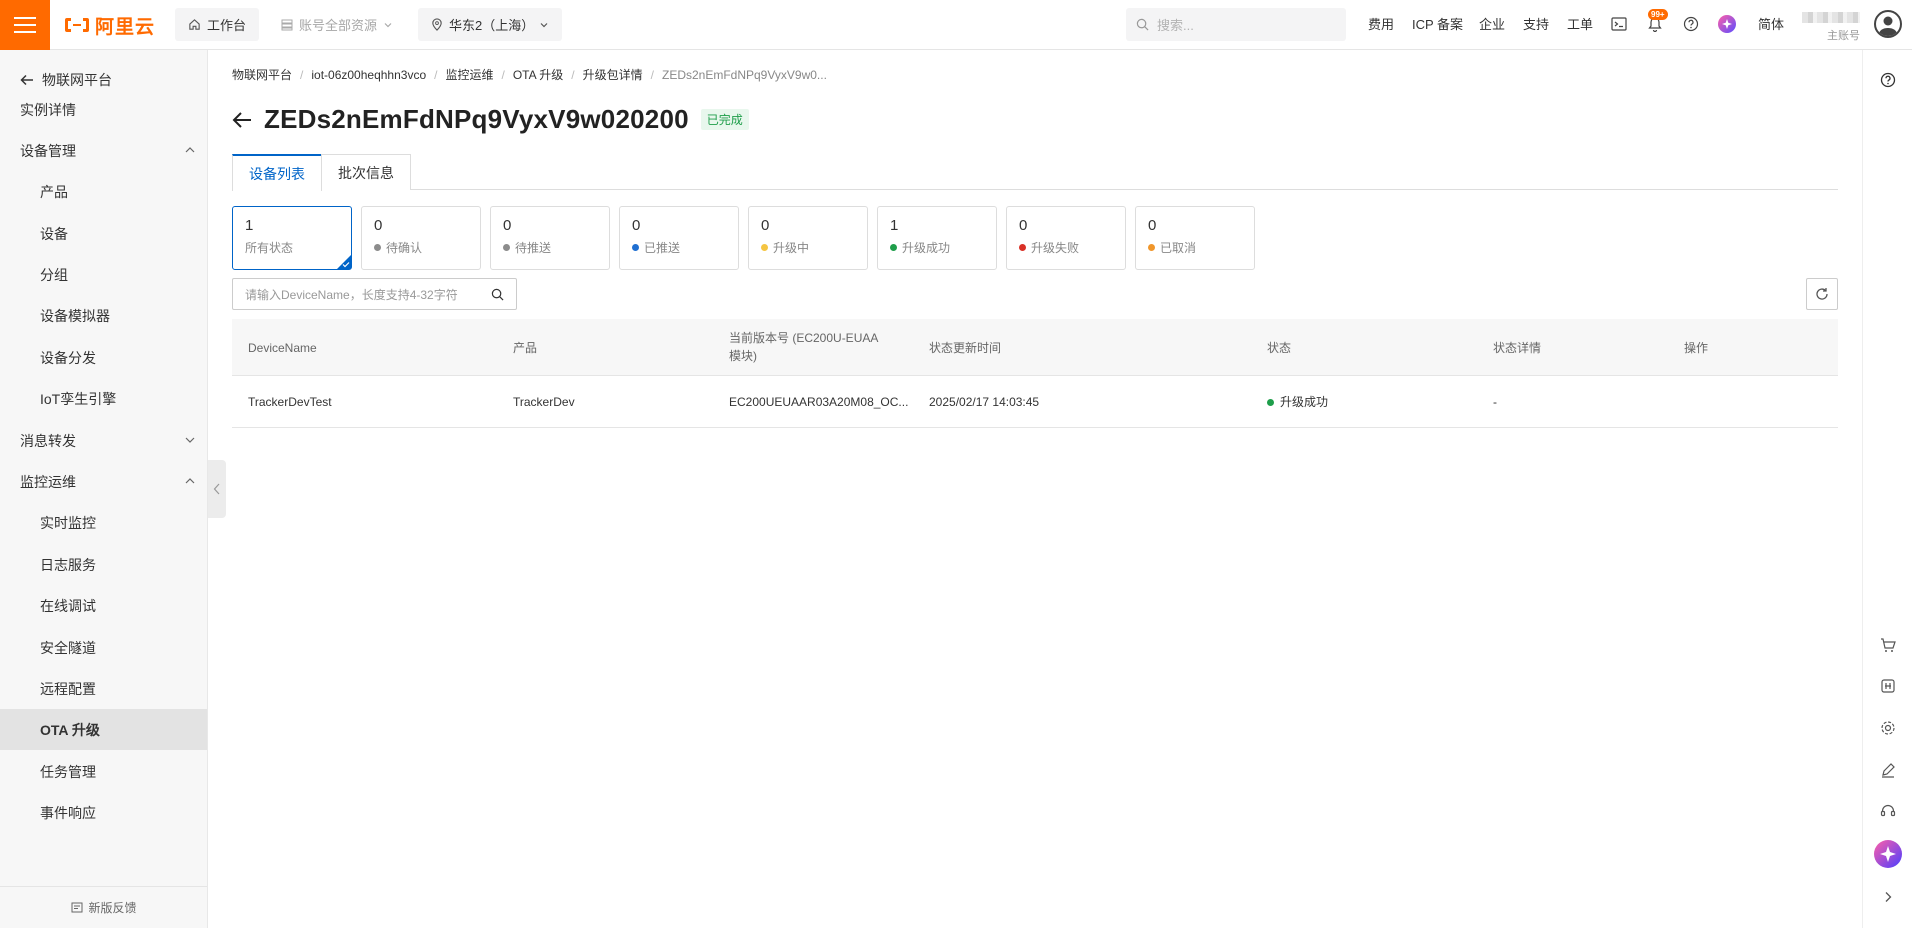 This screenshot has width=1912, height=928. Describe the element at coordinates (1437, 25) in the screenshot. I see `icp-link: ICP 备案` at that location.